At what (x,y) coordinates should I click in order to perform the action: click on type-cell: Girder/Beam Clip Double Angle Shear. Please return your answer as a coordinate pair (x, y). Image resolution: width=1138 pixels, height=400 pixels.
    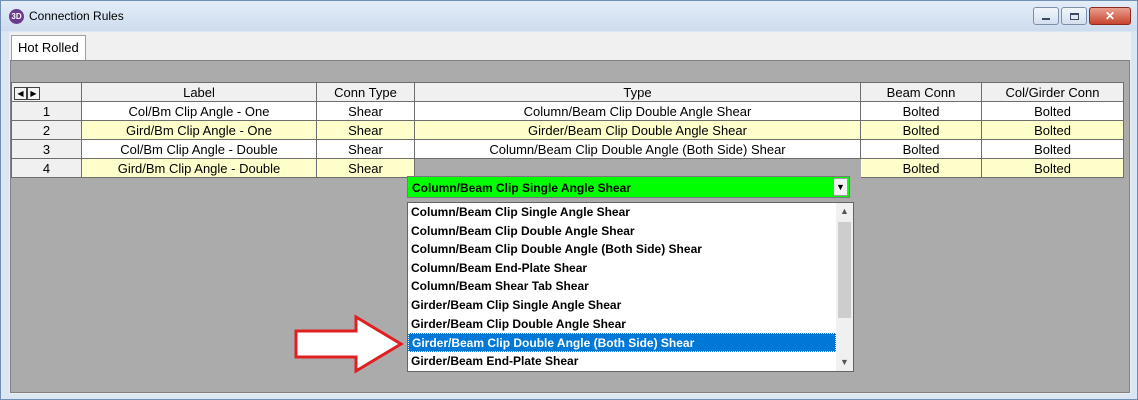
    Looking at the image, I should click on (637, 130).